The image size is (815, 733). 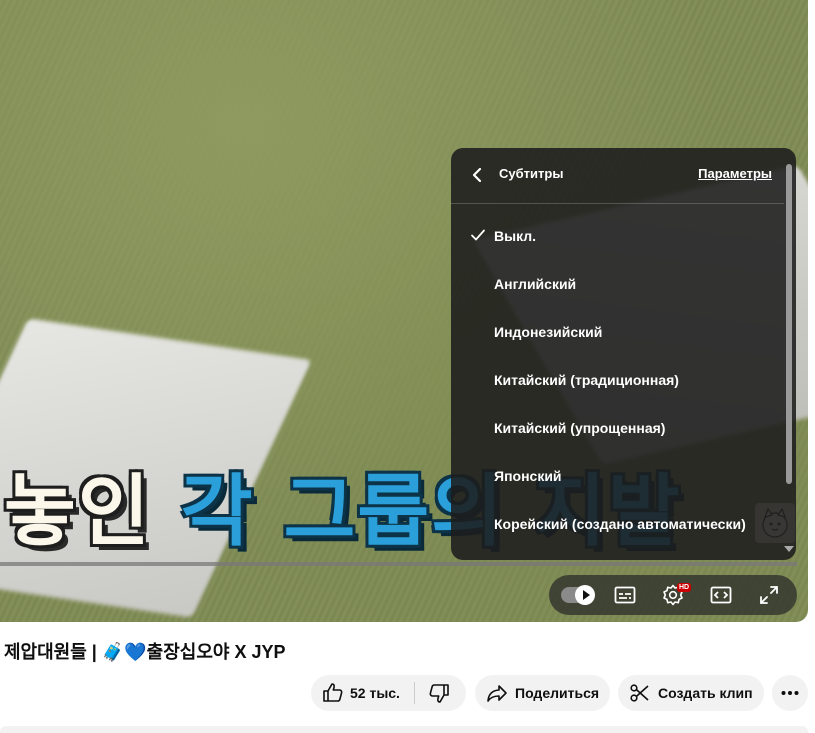 What do you see at coordinates (580, 428) in the screenshot?
I see `subtitle-option-label: Китайский (упрощенная)` at bounding box center [580, 428].